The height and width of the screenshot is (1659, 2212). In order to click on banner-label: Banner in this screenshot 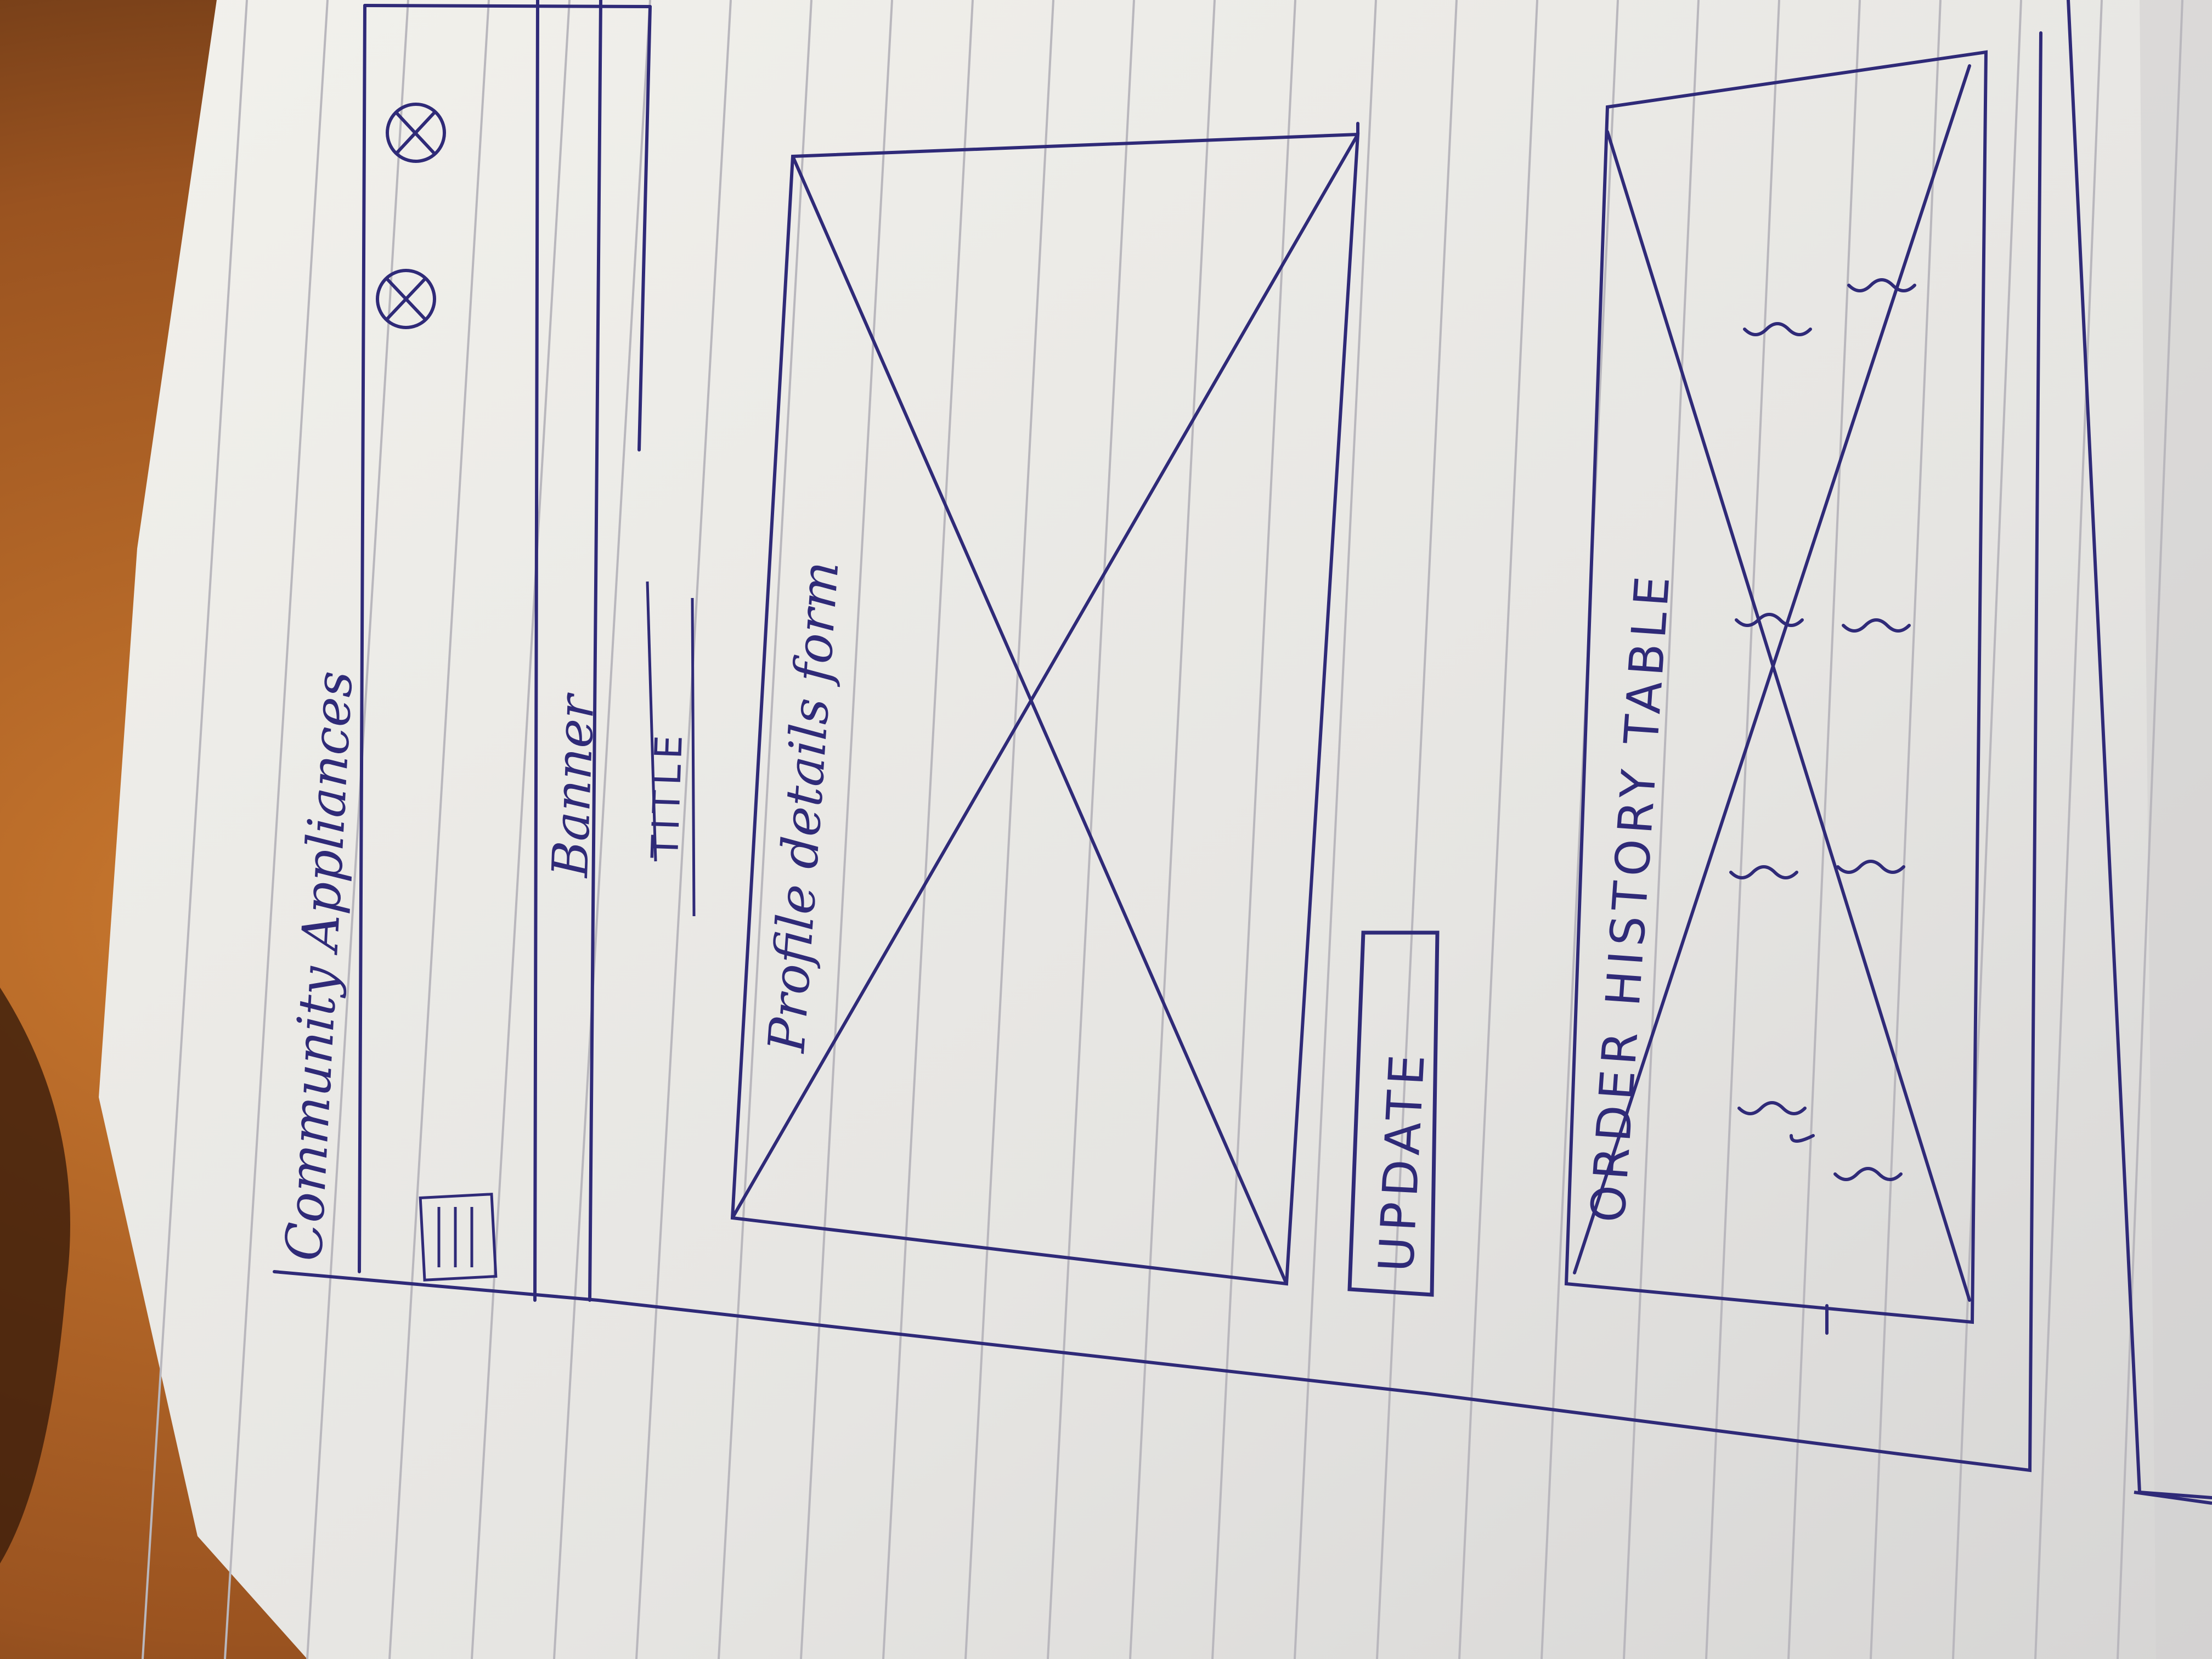, I will do `click(574, 785)`.